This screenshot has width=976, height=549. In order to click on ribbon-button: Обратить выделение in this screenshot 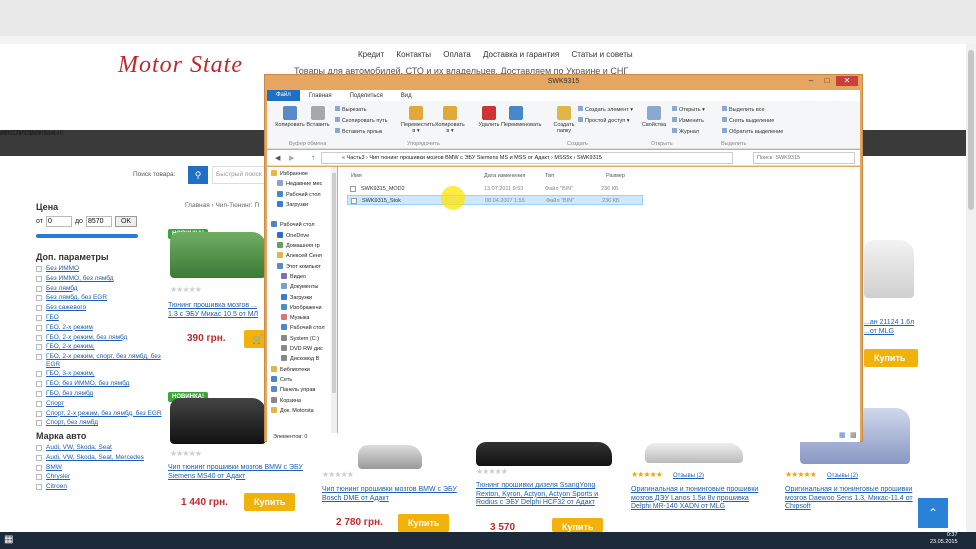, I will do `click(752, 131)`.